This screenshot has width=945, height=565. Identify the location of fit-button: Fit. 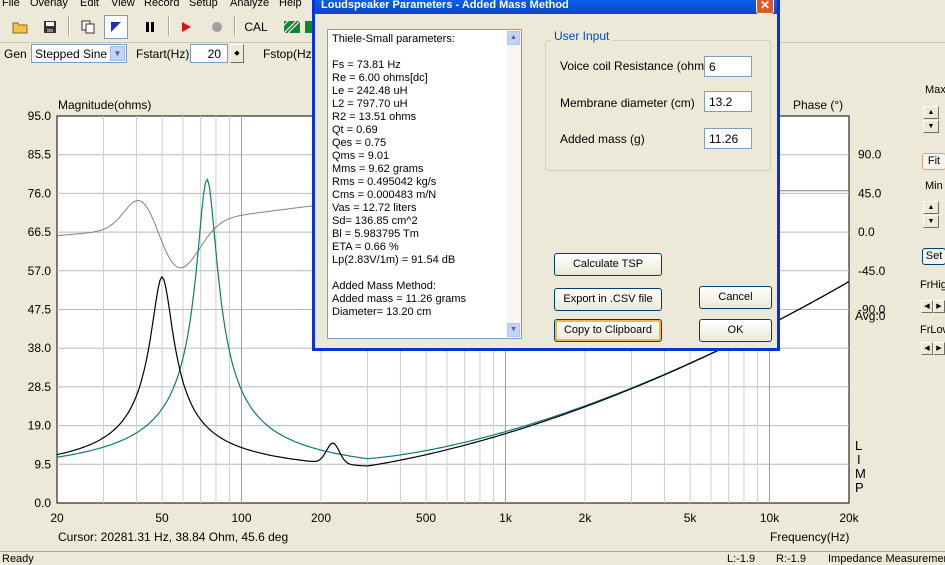
(933, 161).